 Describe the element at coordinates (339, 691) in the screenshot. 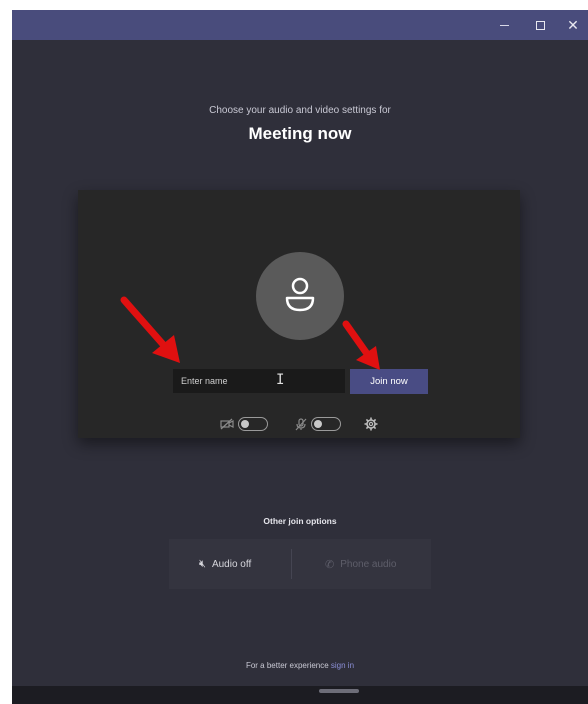

I see `drag-handle` at that location.